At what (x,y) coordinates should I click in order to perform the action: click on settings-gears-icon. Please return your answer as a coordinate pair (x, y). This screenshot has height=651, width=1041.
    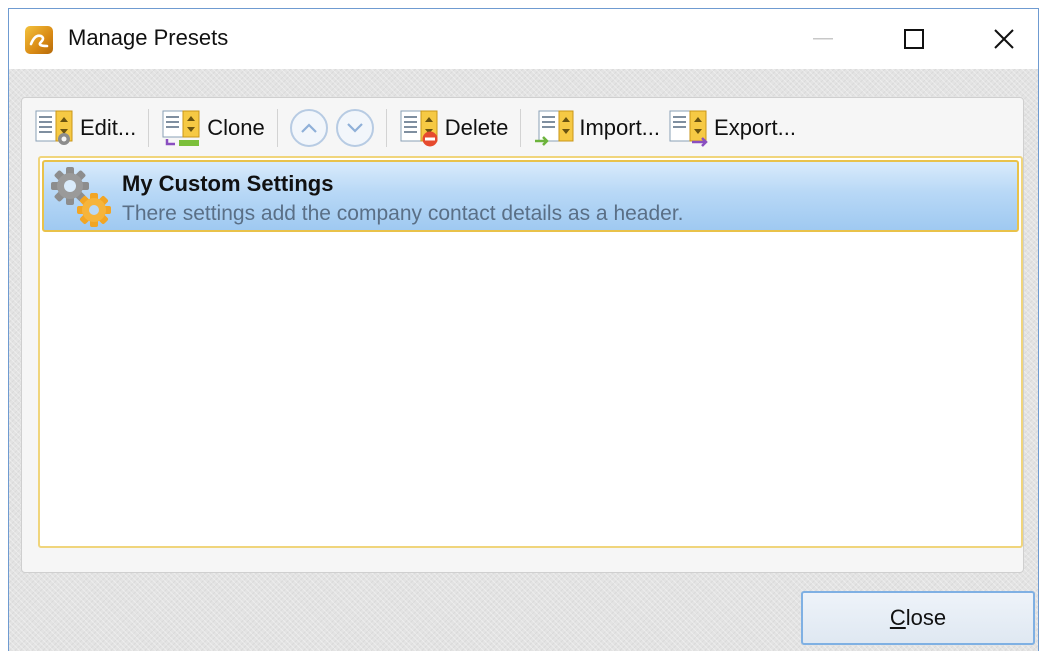
    Looking at the image, I should click on (81, 197).